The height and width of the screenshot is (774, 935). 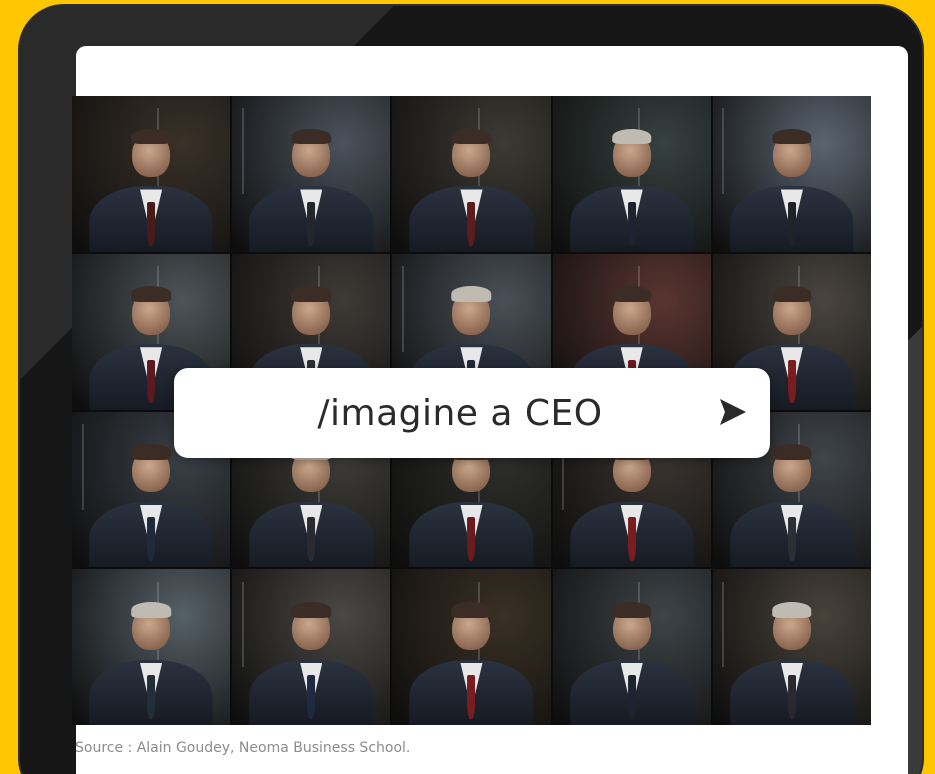 I want to click on prompt-input: /imagine a CEO, so click(x=472, y=413).